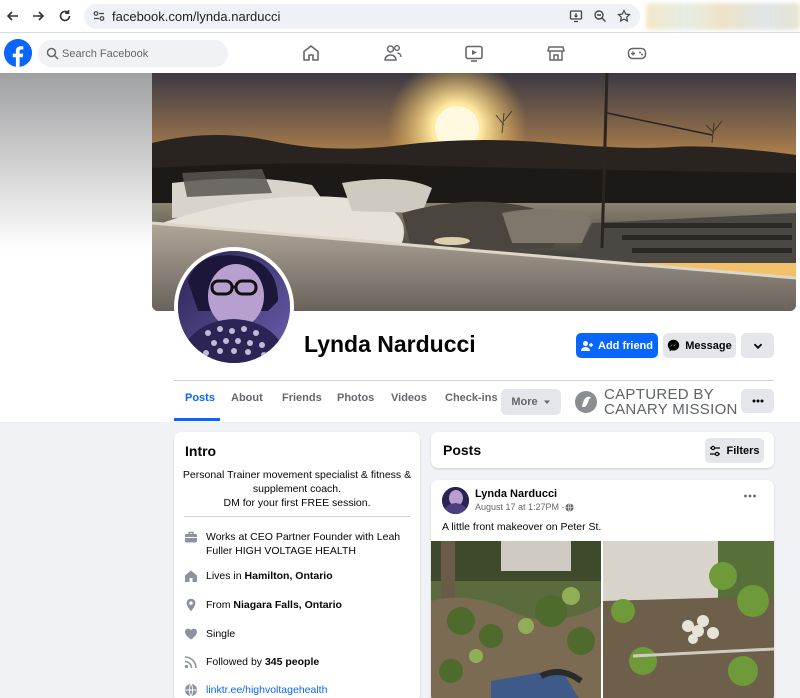 This screenshot has height=698, width=800. I want to click on watermark-line-2: CANARY MISSION, so click(671, 409).